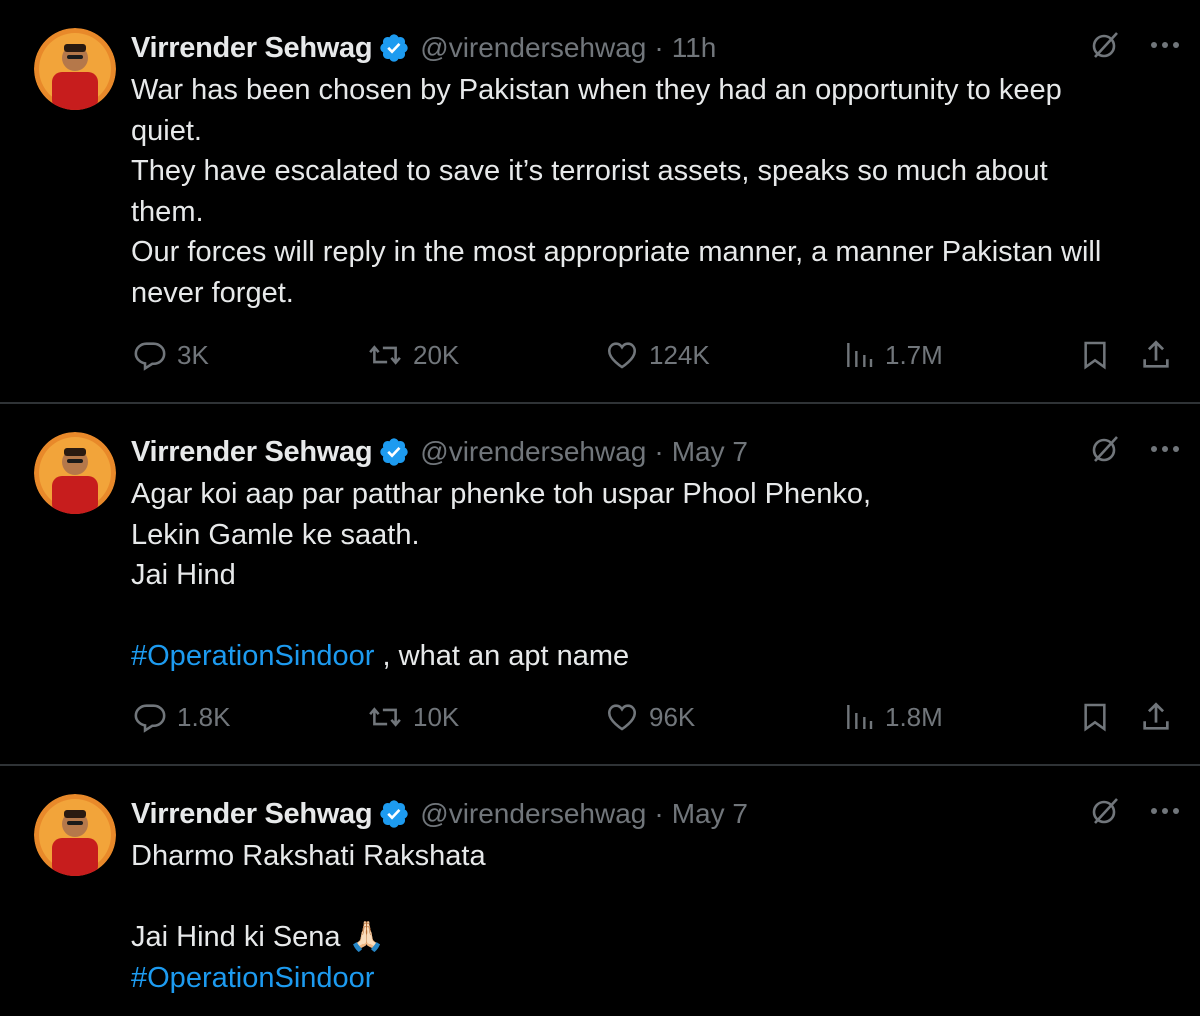 This screenshot has height=1016, width=1200. I want to click on views-count: 1.8M, so click(914, 716).